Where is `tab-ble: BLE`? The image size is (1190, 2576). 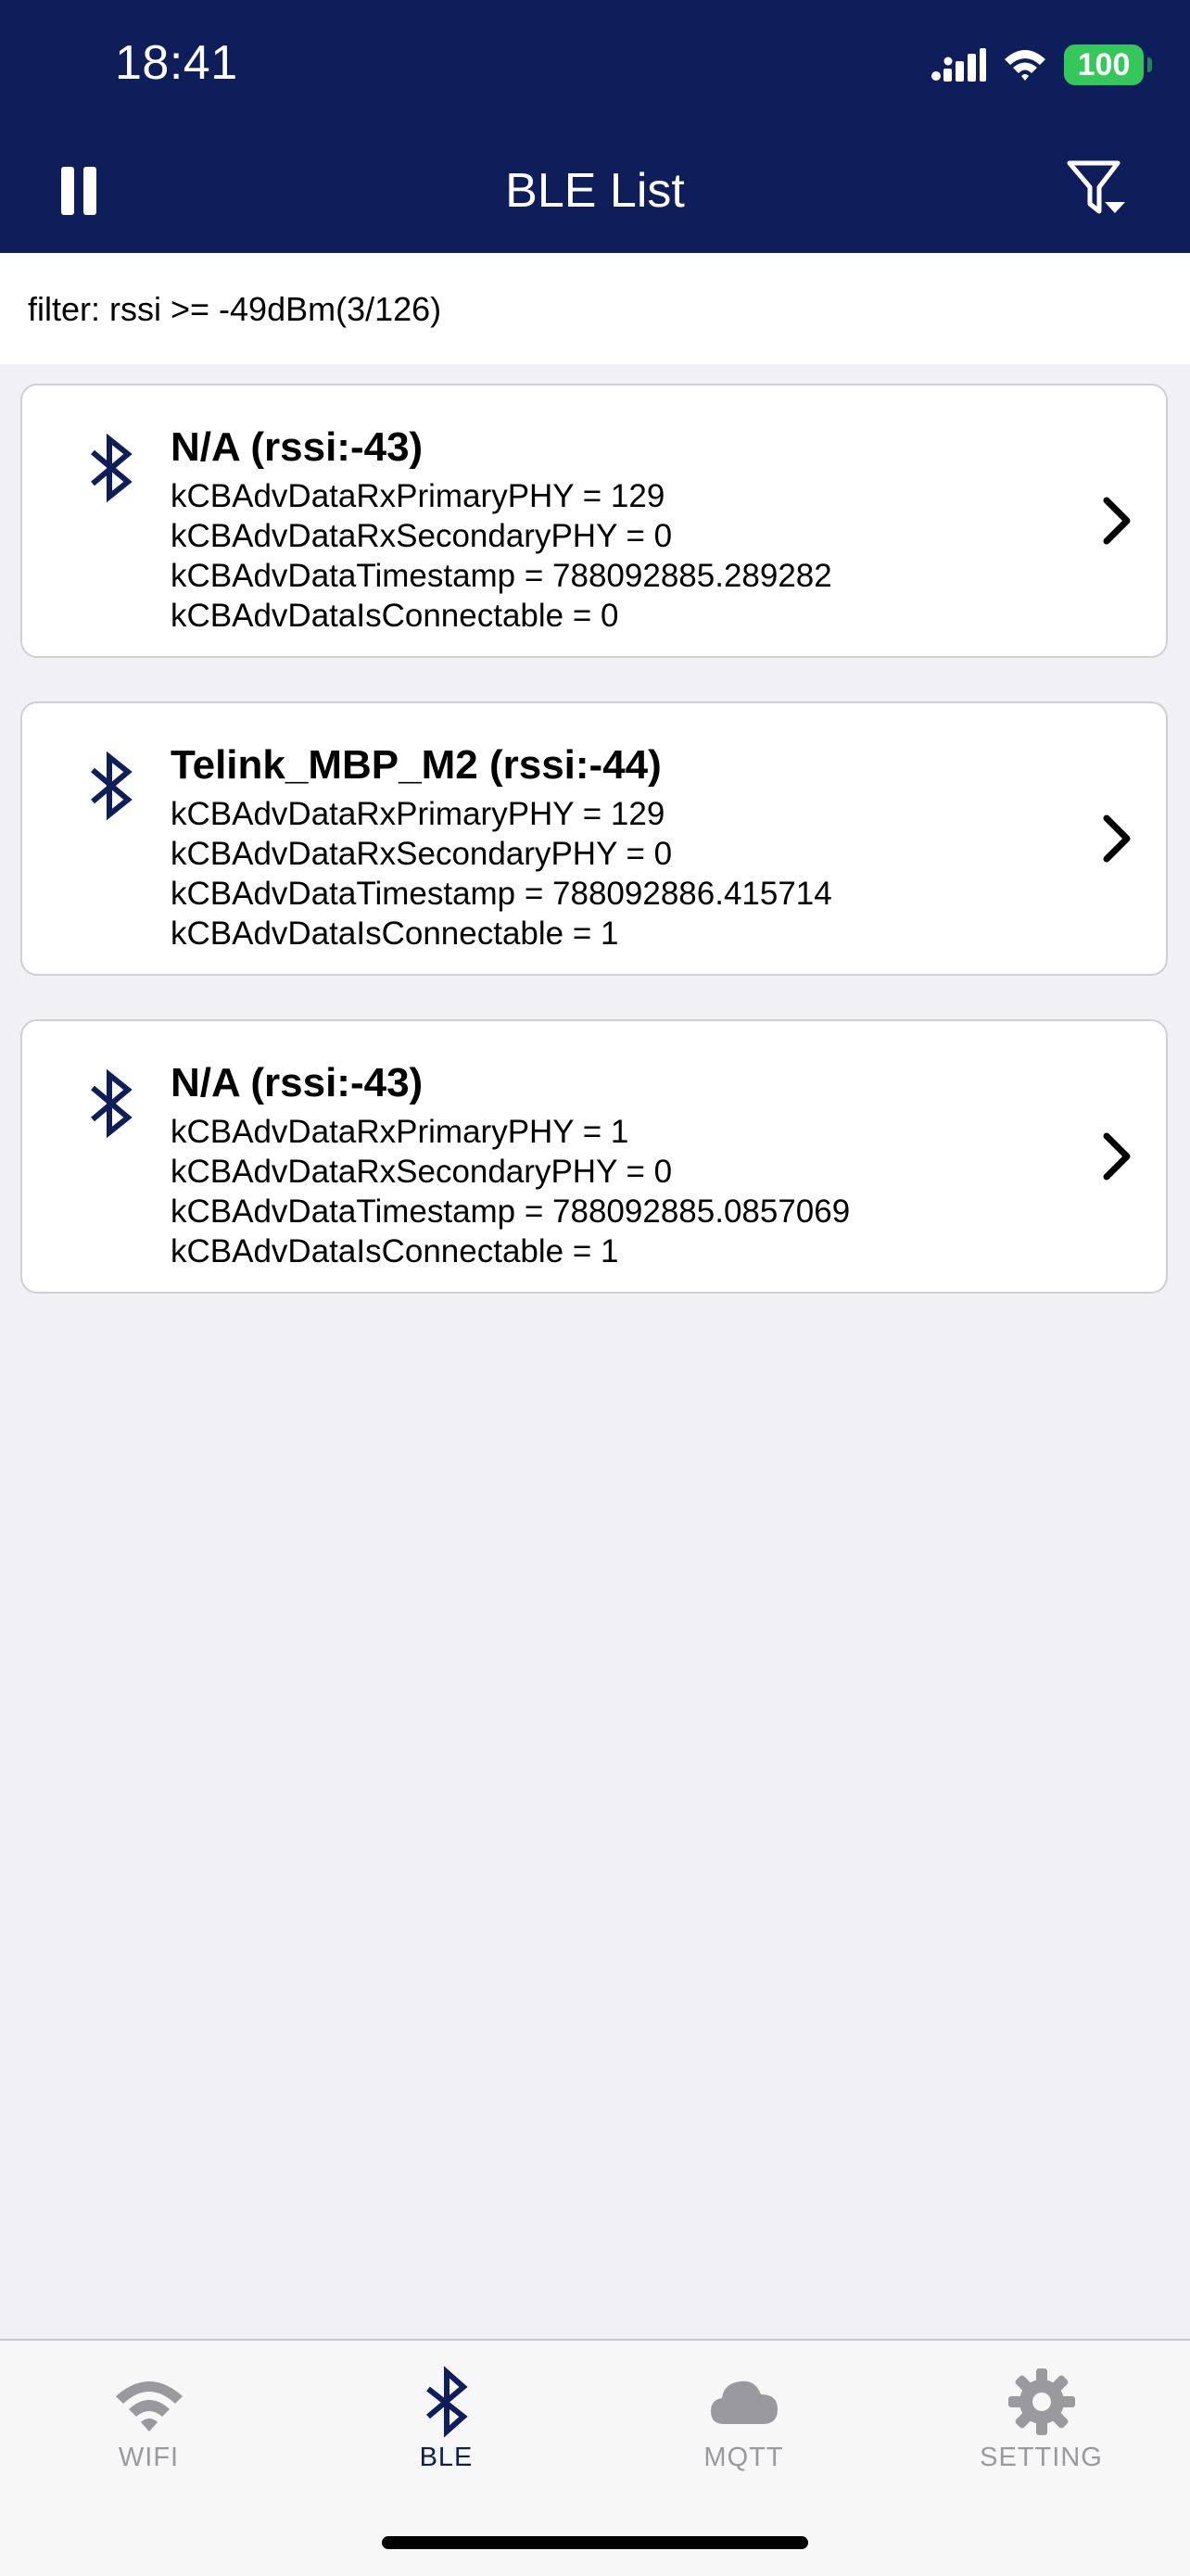 tab-ble: BLE is located at coordinates (446, 2415).